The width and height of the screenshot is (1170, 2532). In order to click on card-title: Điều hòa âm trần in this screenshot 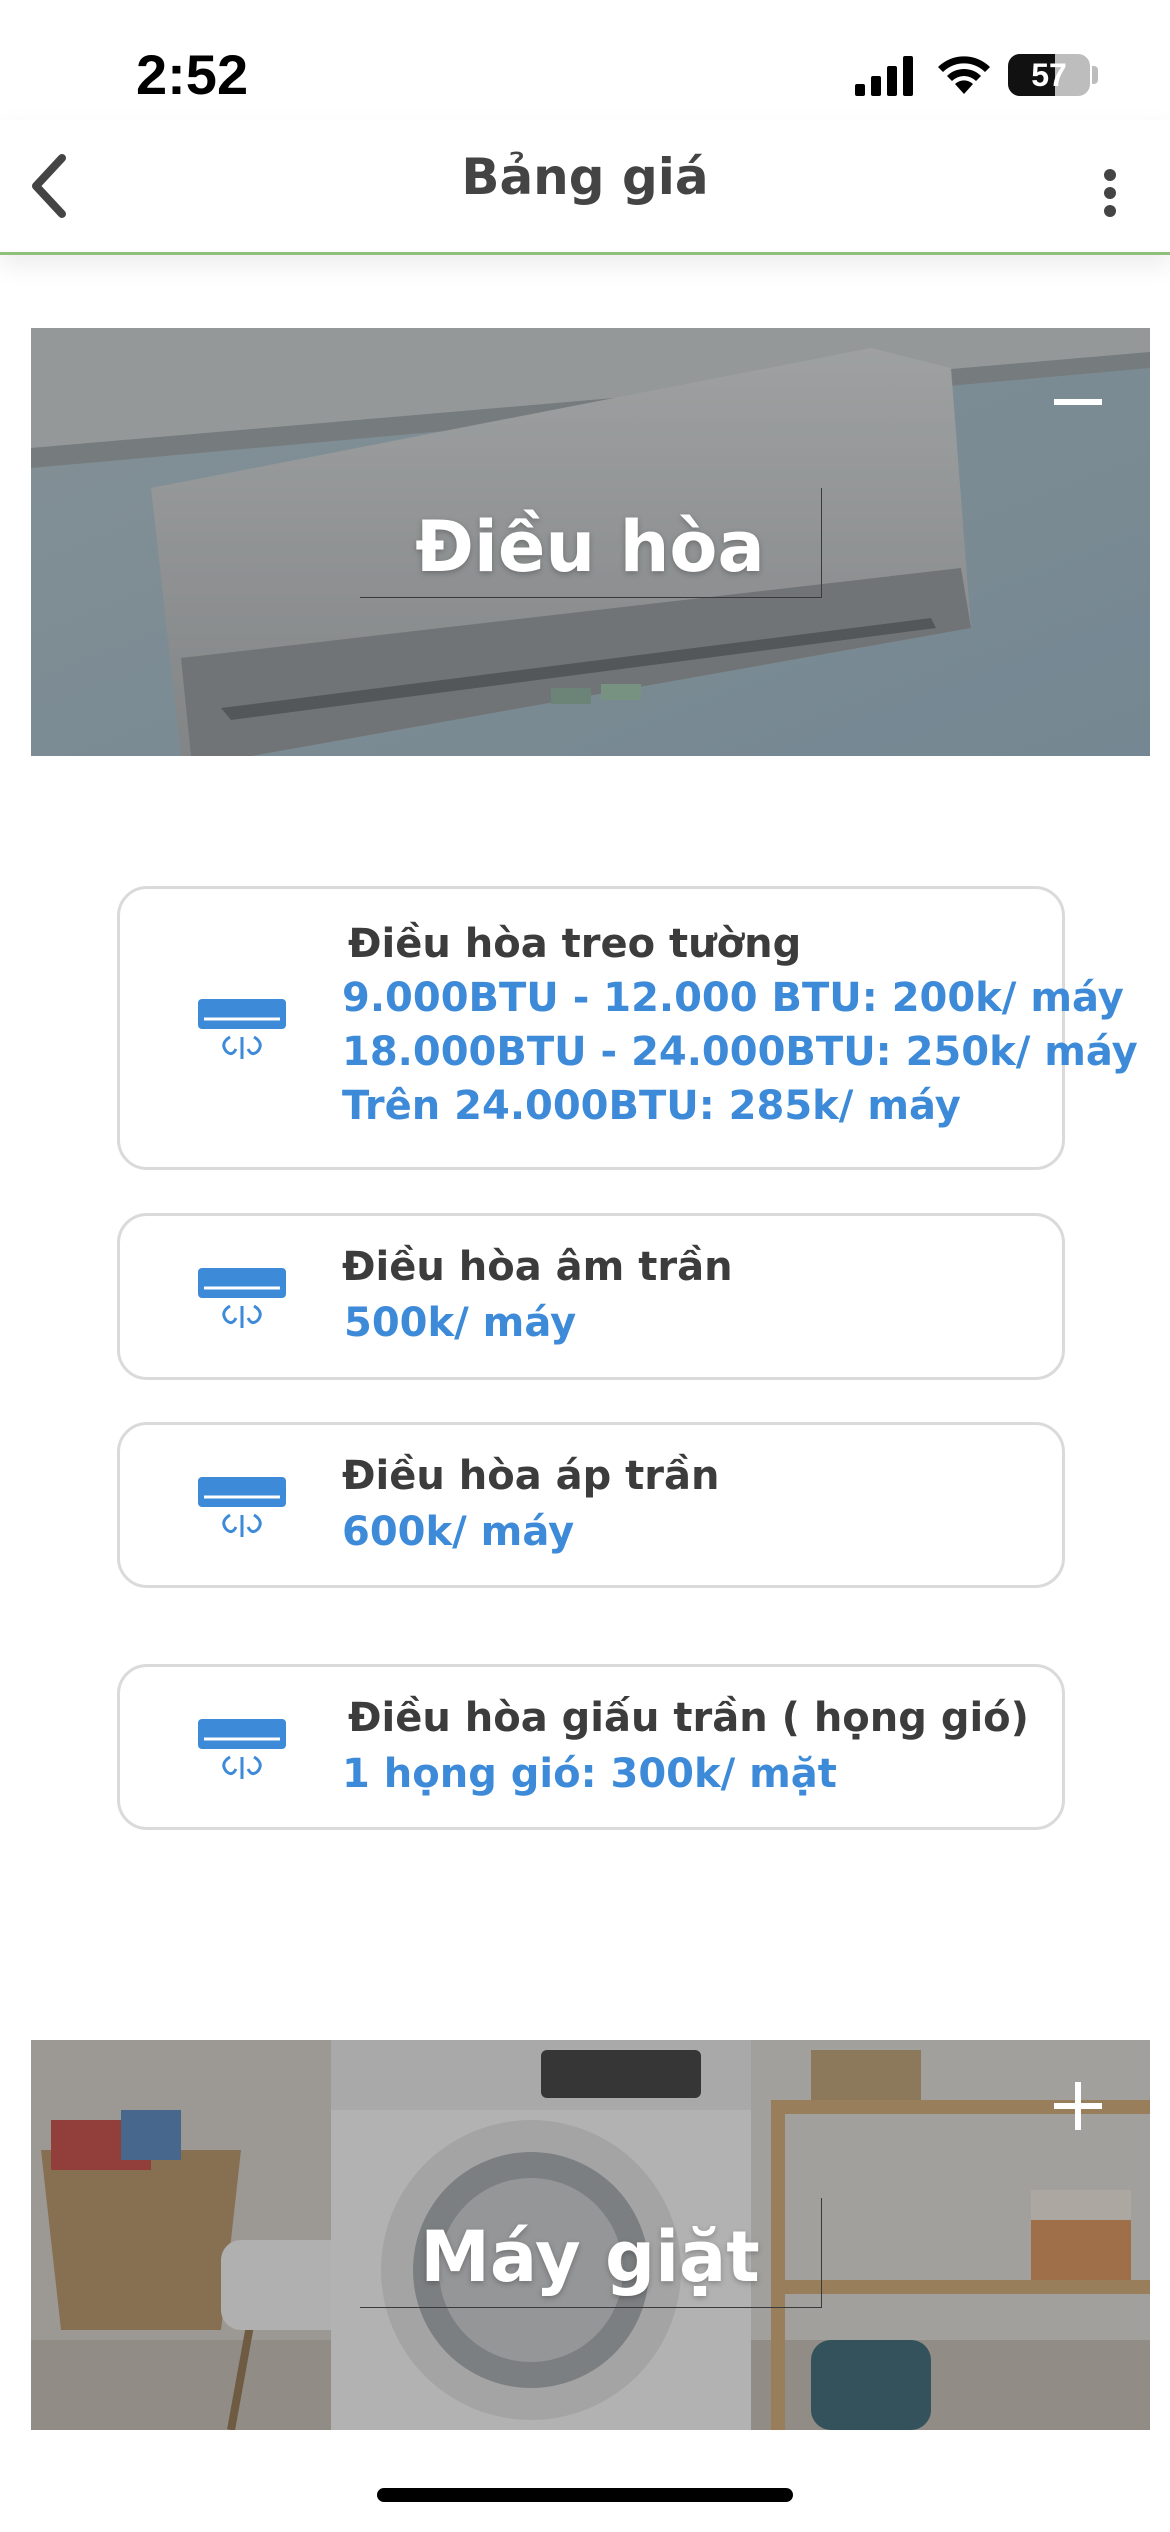, I will do `click(537, 1267)`.